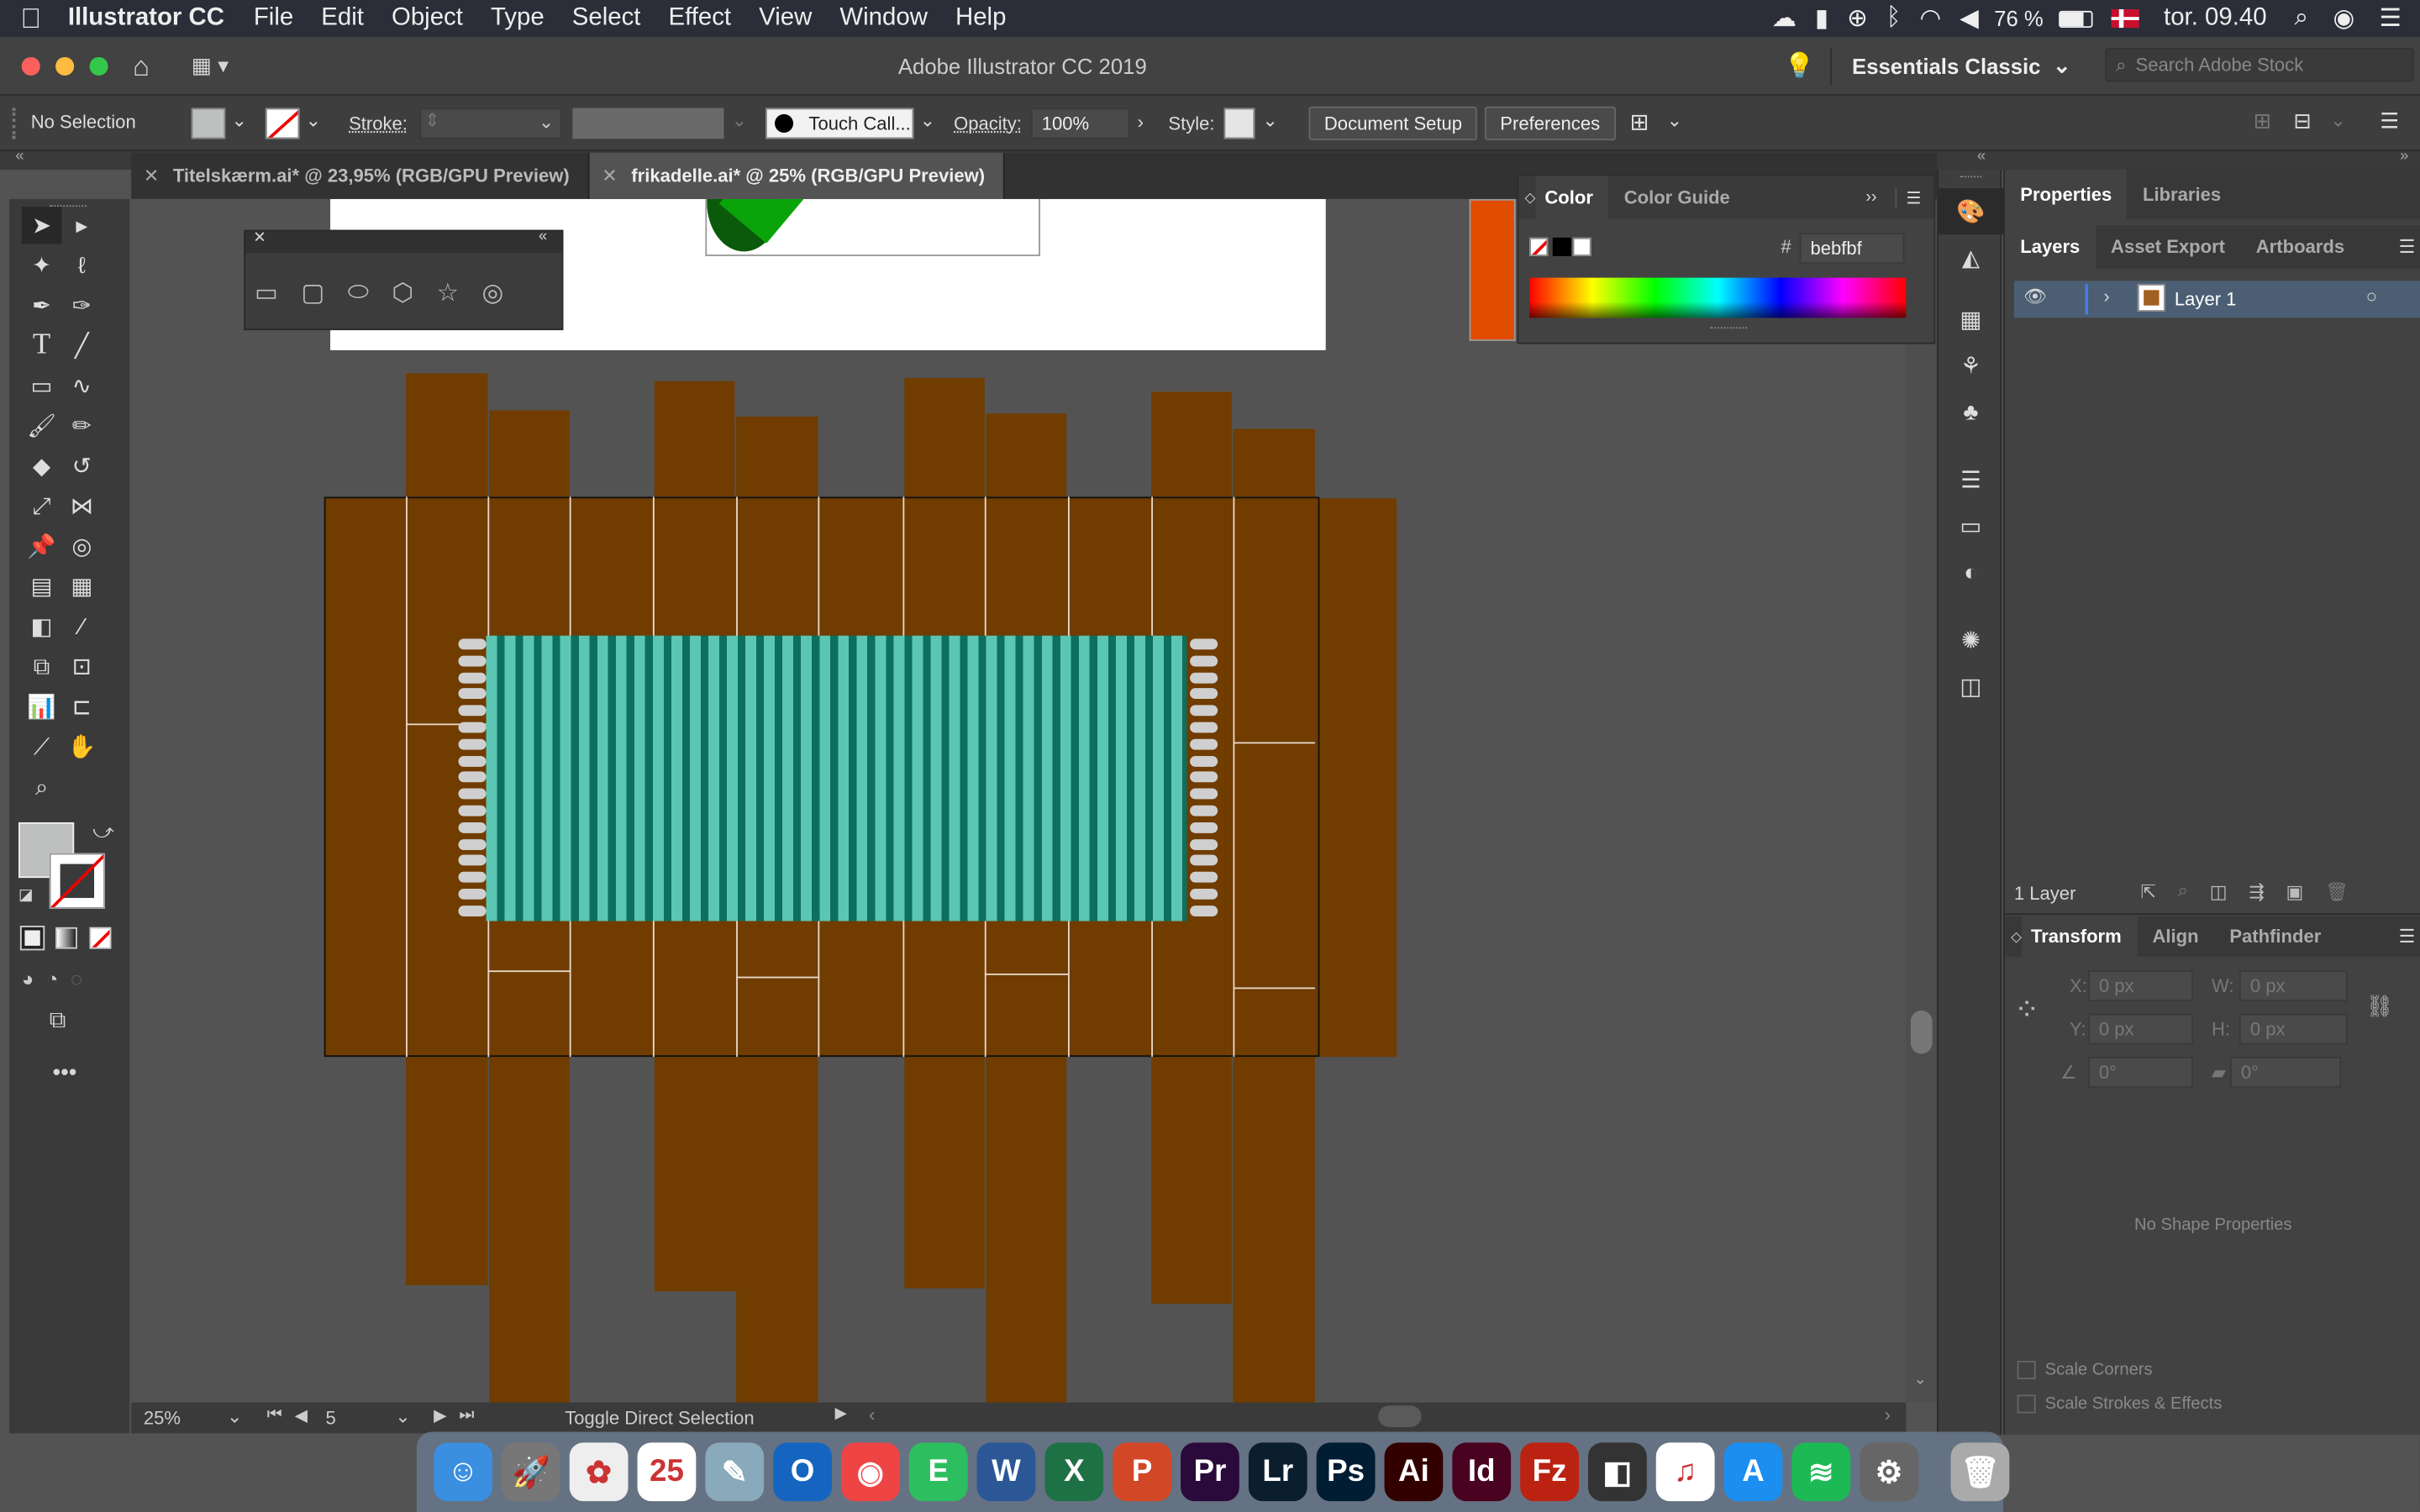 Image resolution: width=2420 pixels, height=1512 pixels. What do you see at coordinates (2219, 891) in the screenshot?
I see `clipping-mask-icon: ◫` at bounding box center [2219, 891].